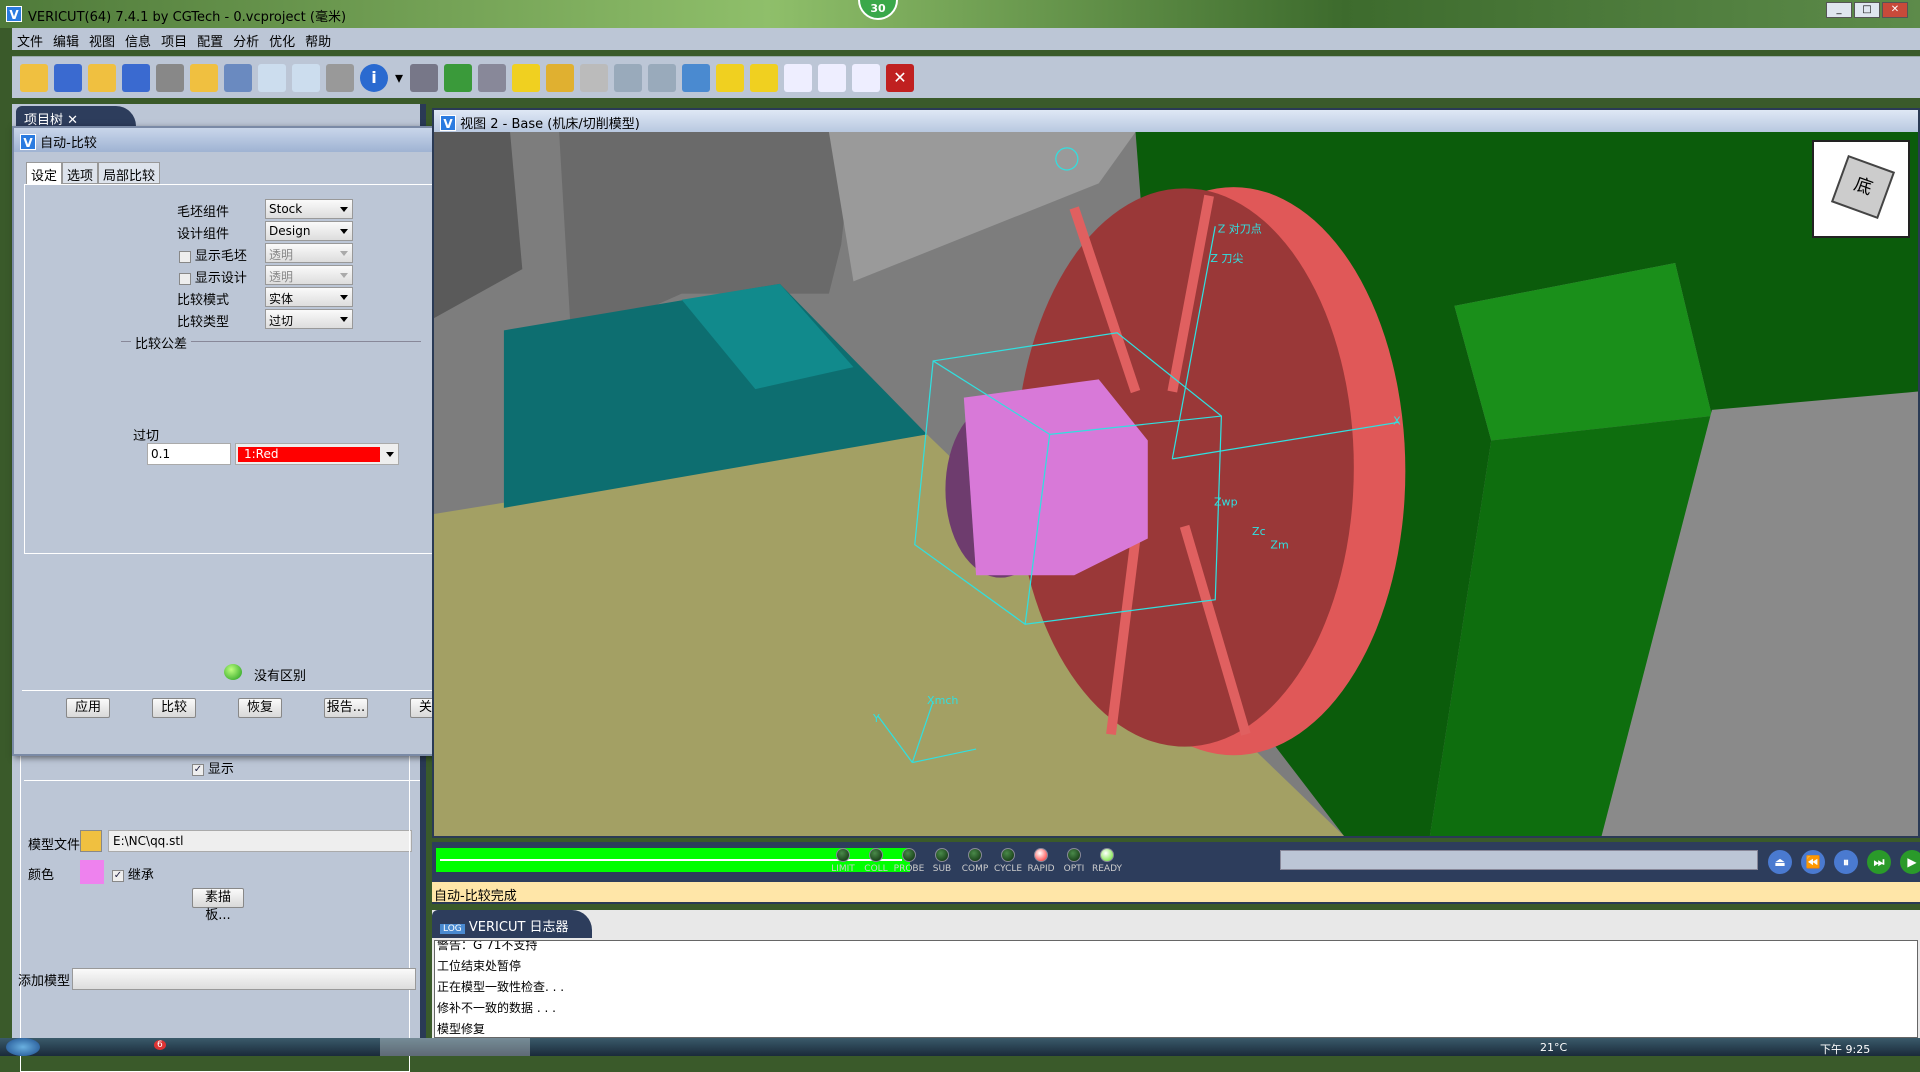 The width and height of the screenshot is (1920, 1072). I want to click on restore-button: 恢复, so click(260, 708).